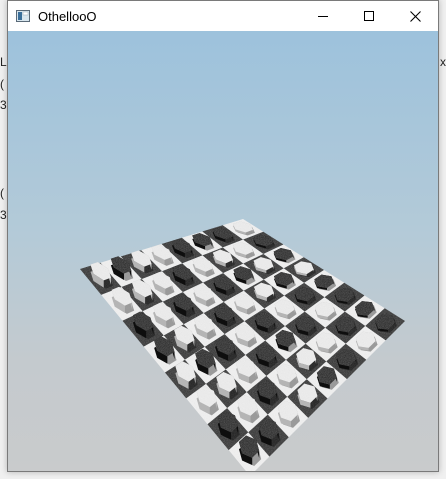 Image resolution: width=446 pixels, height=479 pixels. What do you see at coordinates (23, 15) in the screenshot?
I see `app-window-icon` at bounding box center [23, 15].